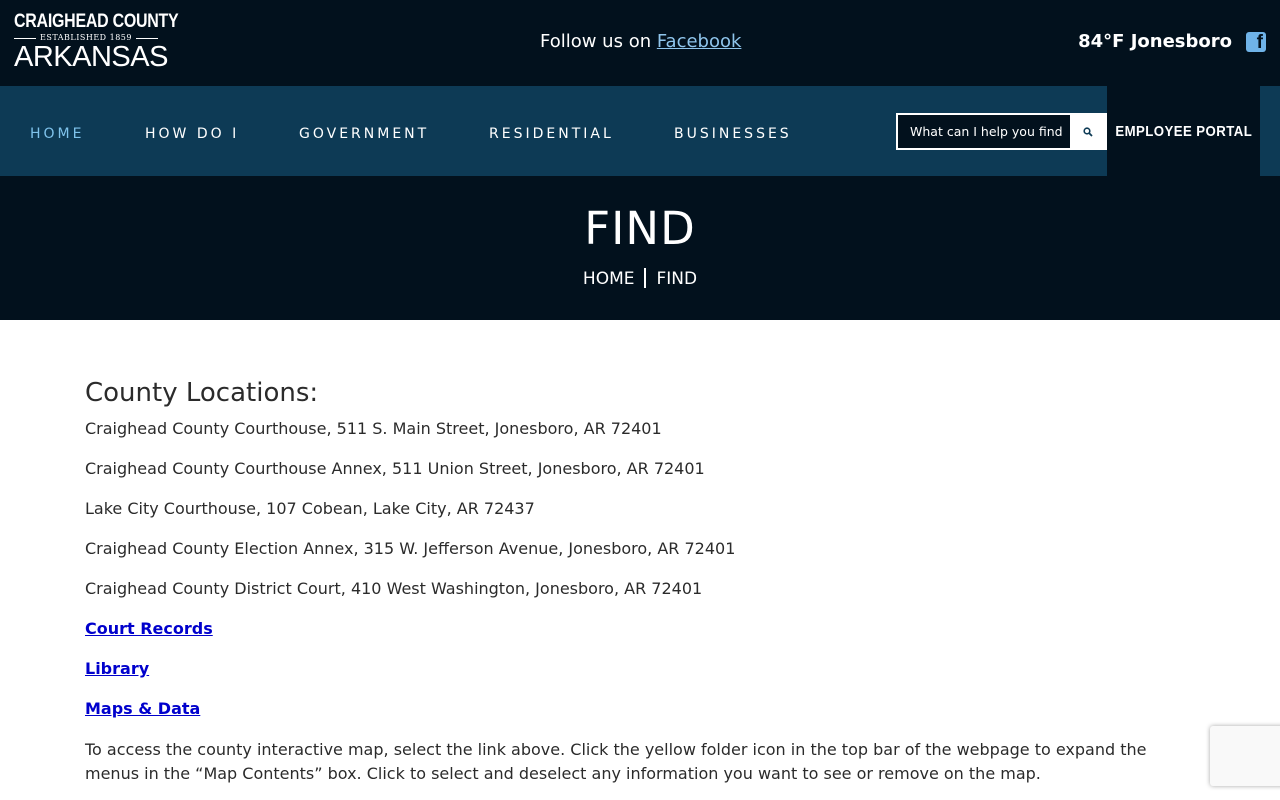  I want to click on employee-portal-label: EMPLOYEE PORTAL, so click(1183, 131).